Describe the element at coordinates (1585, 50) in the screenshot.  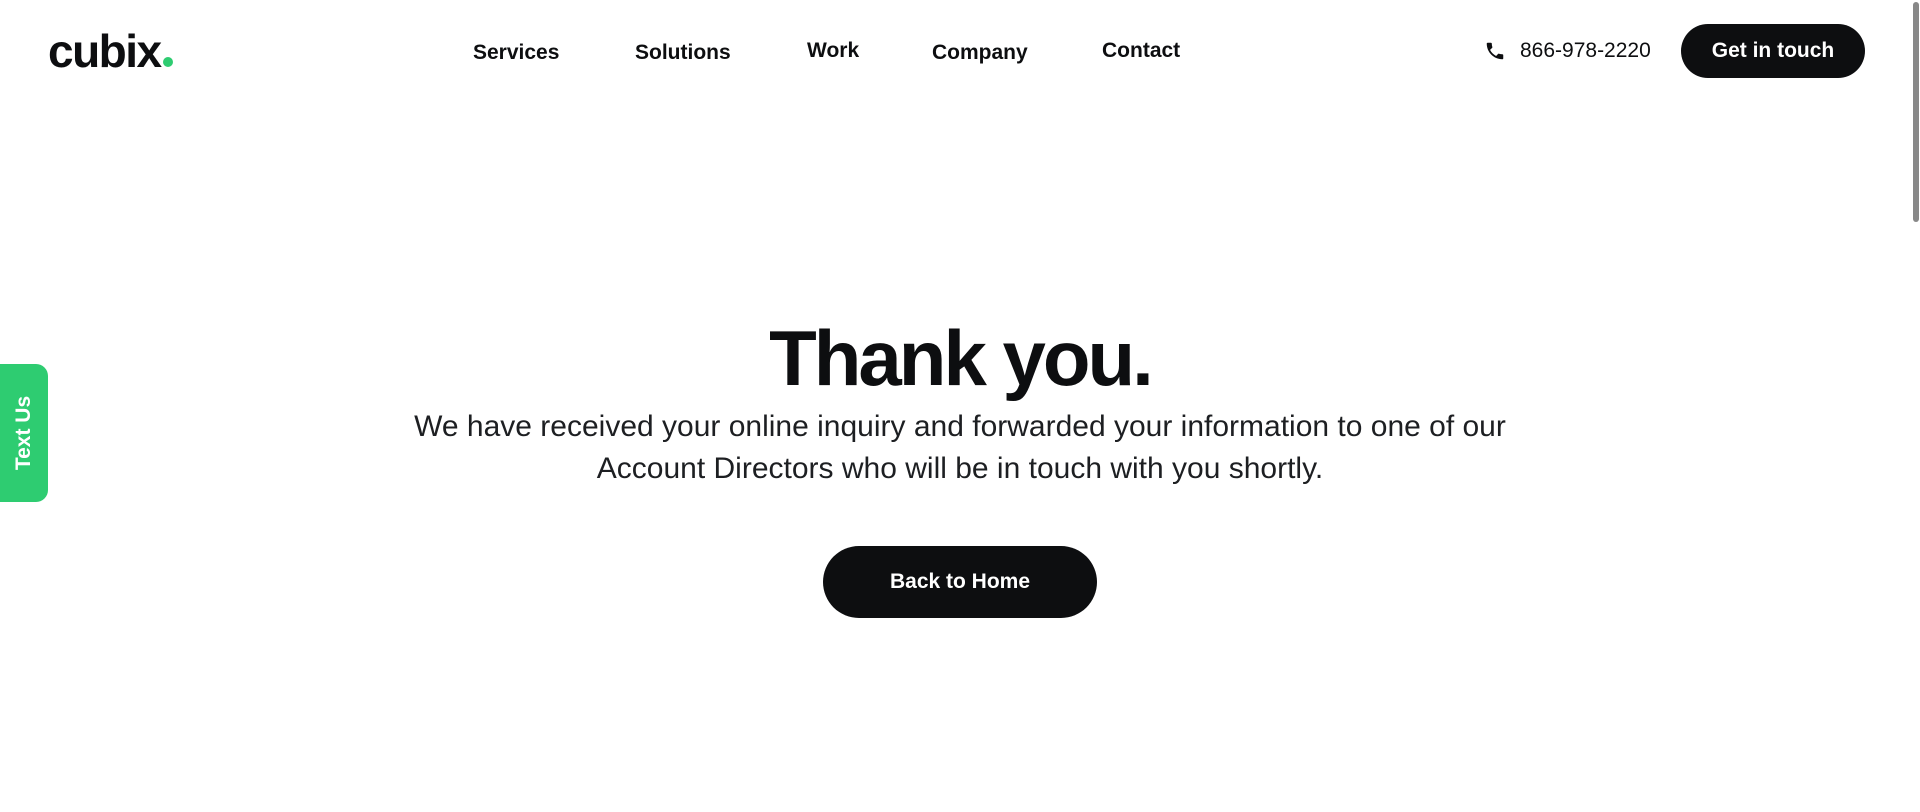
I see `phone-number: 866-978-2220` at that location.